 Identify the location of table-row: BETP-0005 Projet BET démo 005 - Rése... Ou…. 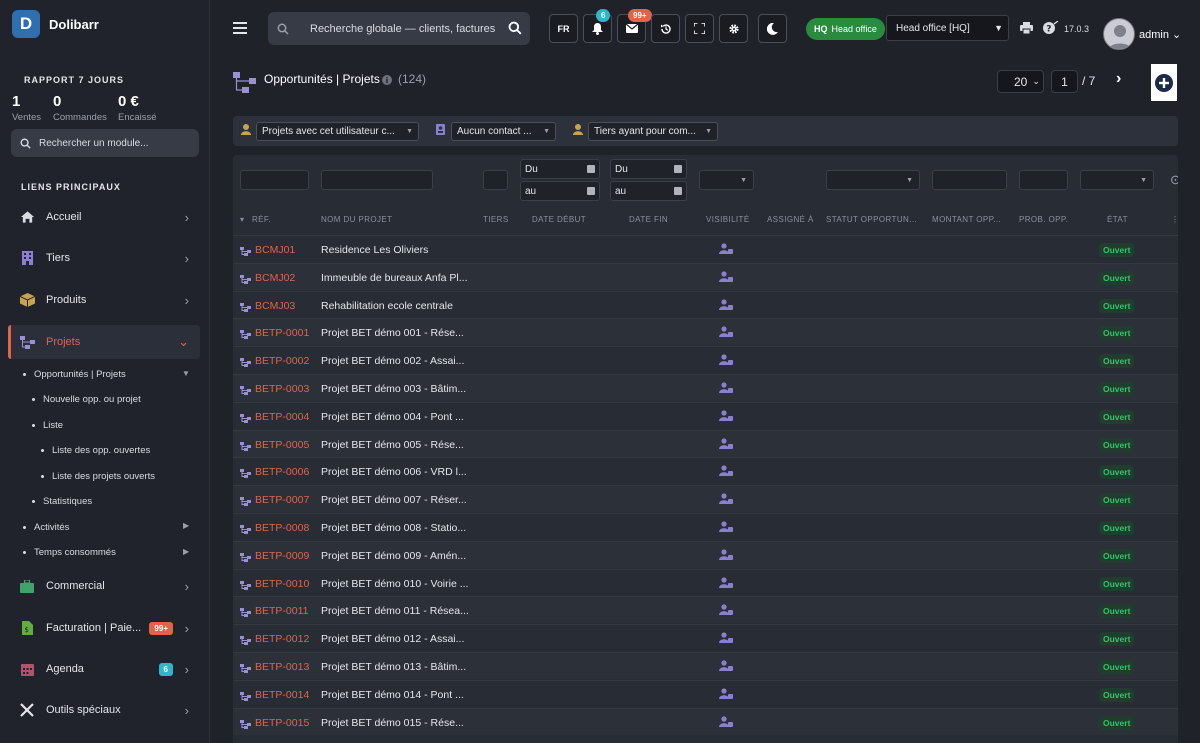
(705, 443).